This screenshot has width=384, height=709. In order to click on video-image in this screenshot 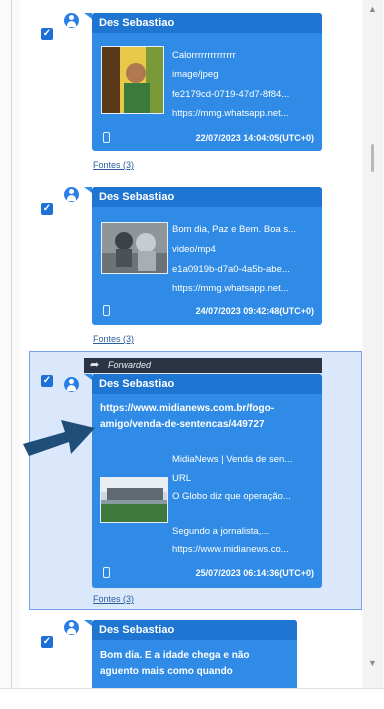, I will do `click(134, 248)`.